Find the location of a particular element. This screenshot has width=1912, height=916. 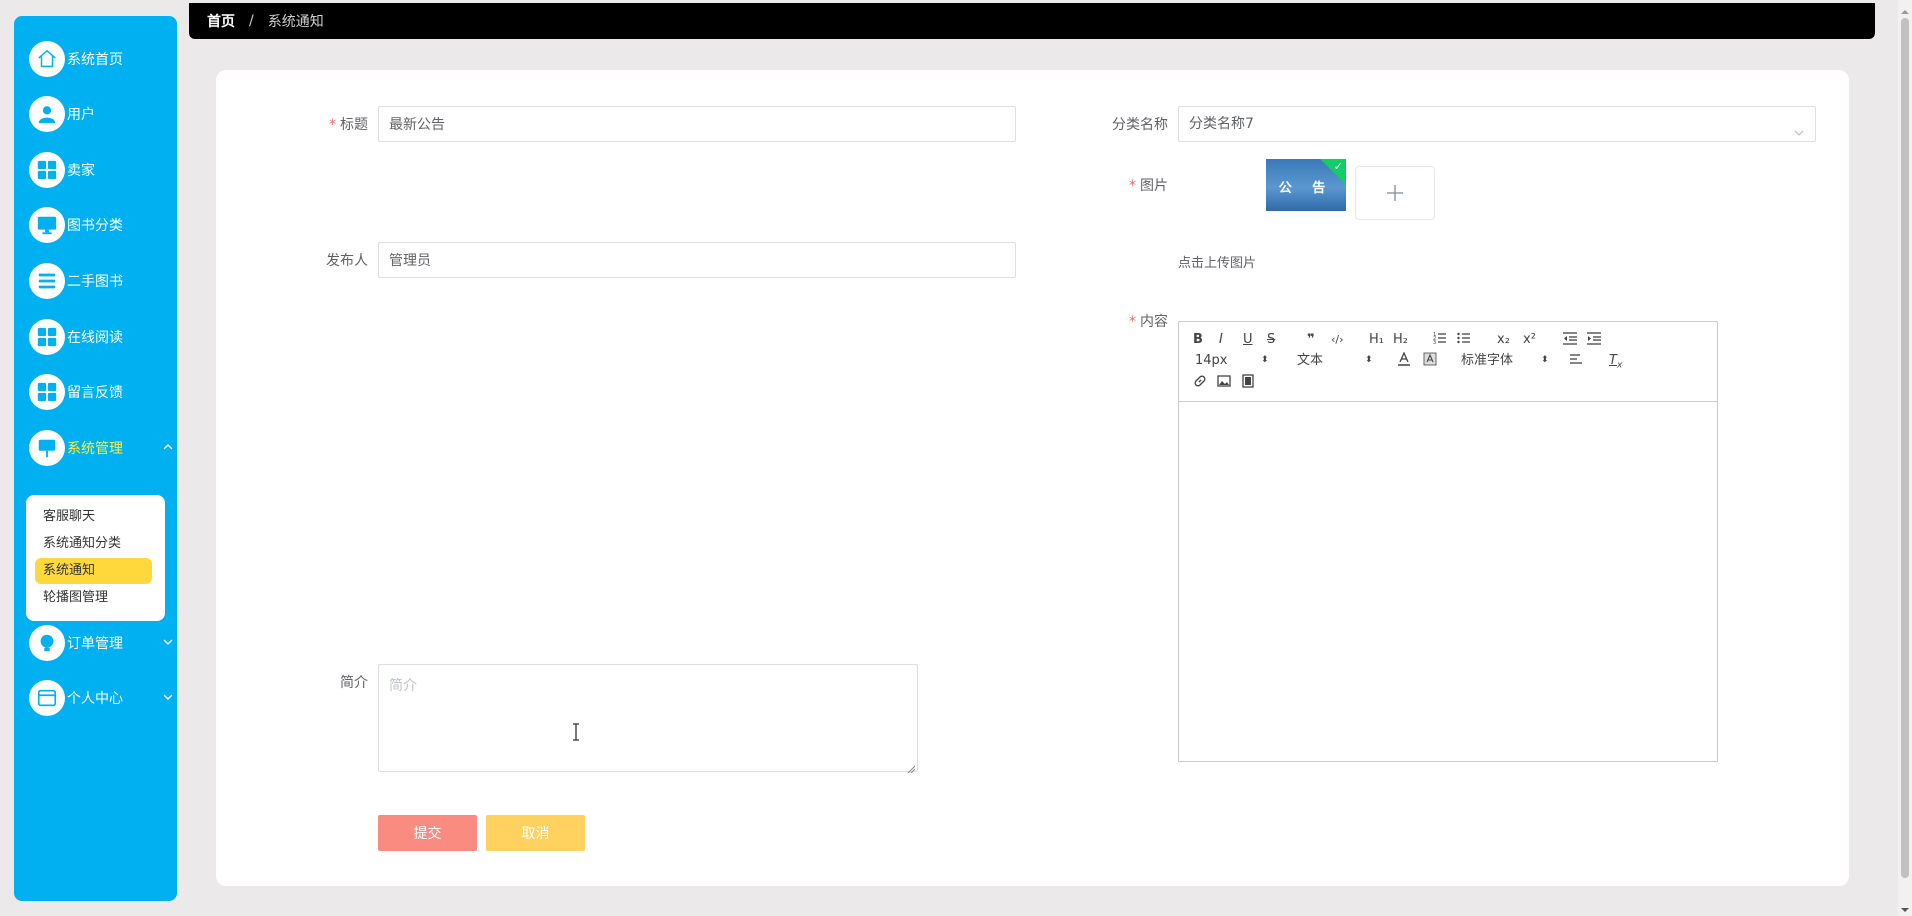

font-family-select: 标准字体 is located at coordinates (1487, 361).